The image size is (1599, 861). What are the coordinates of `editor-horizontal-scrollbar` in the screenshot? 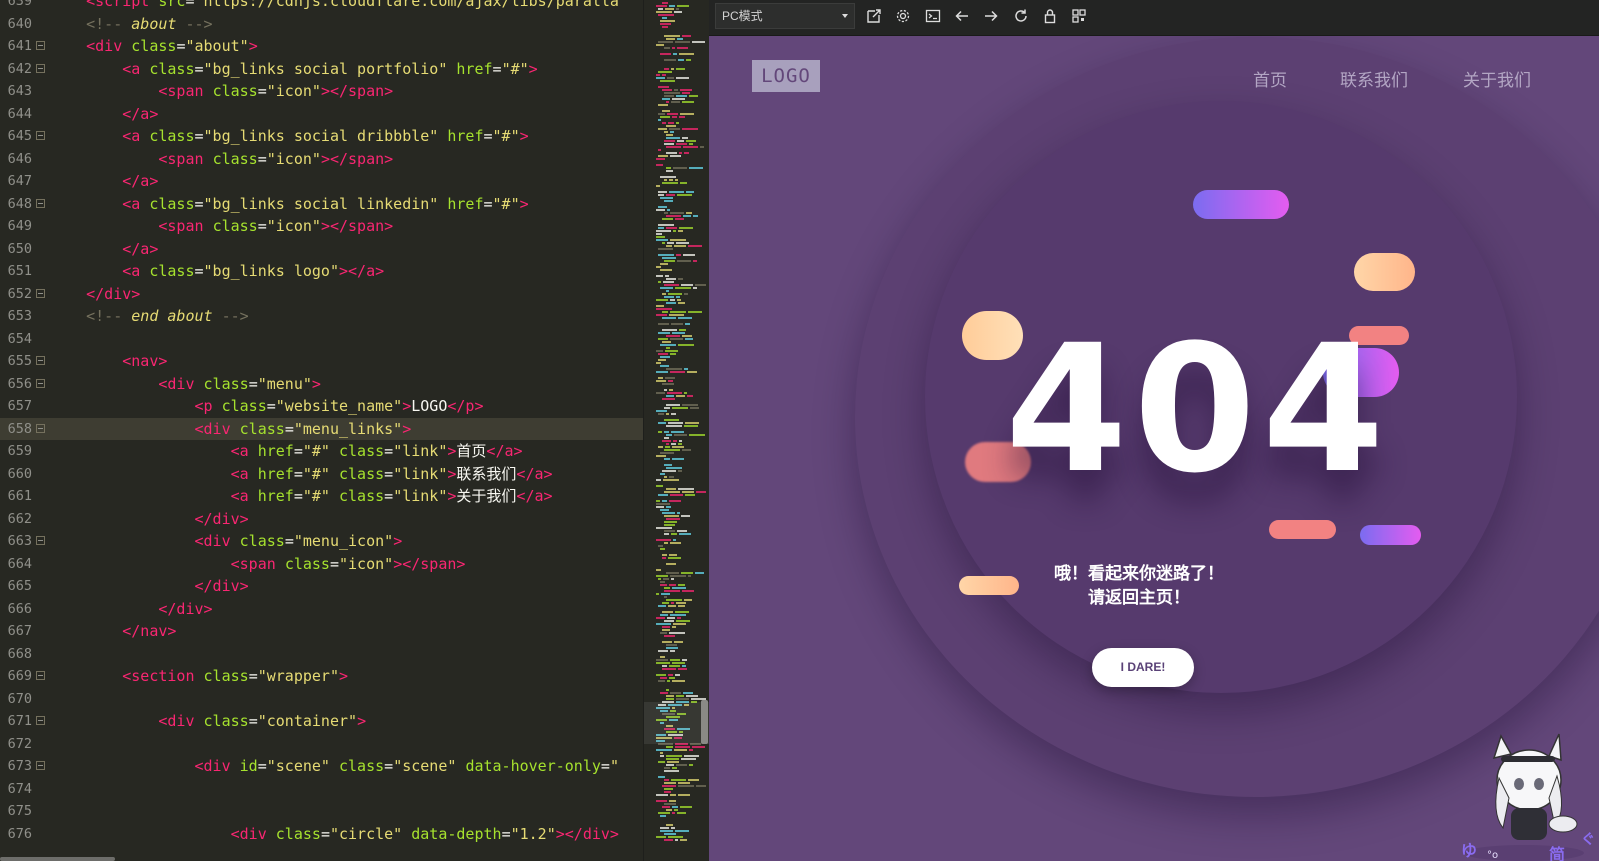 It's located at (57, 859).